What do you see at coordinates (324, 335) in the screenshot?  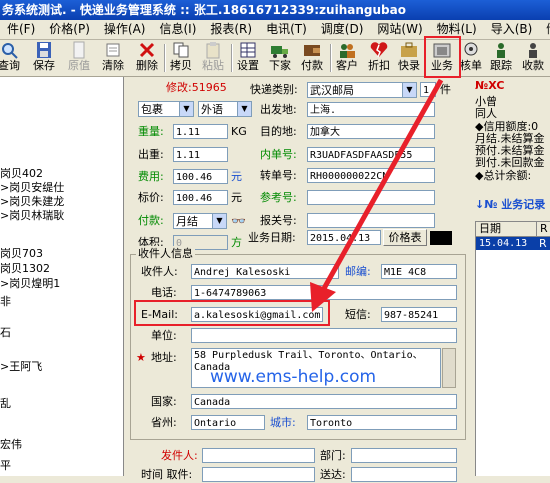 I see `company-field` at bounding box center [324, 335].